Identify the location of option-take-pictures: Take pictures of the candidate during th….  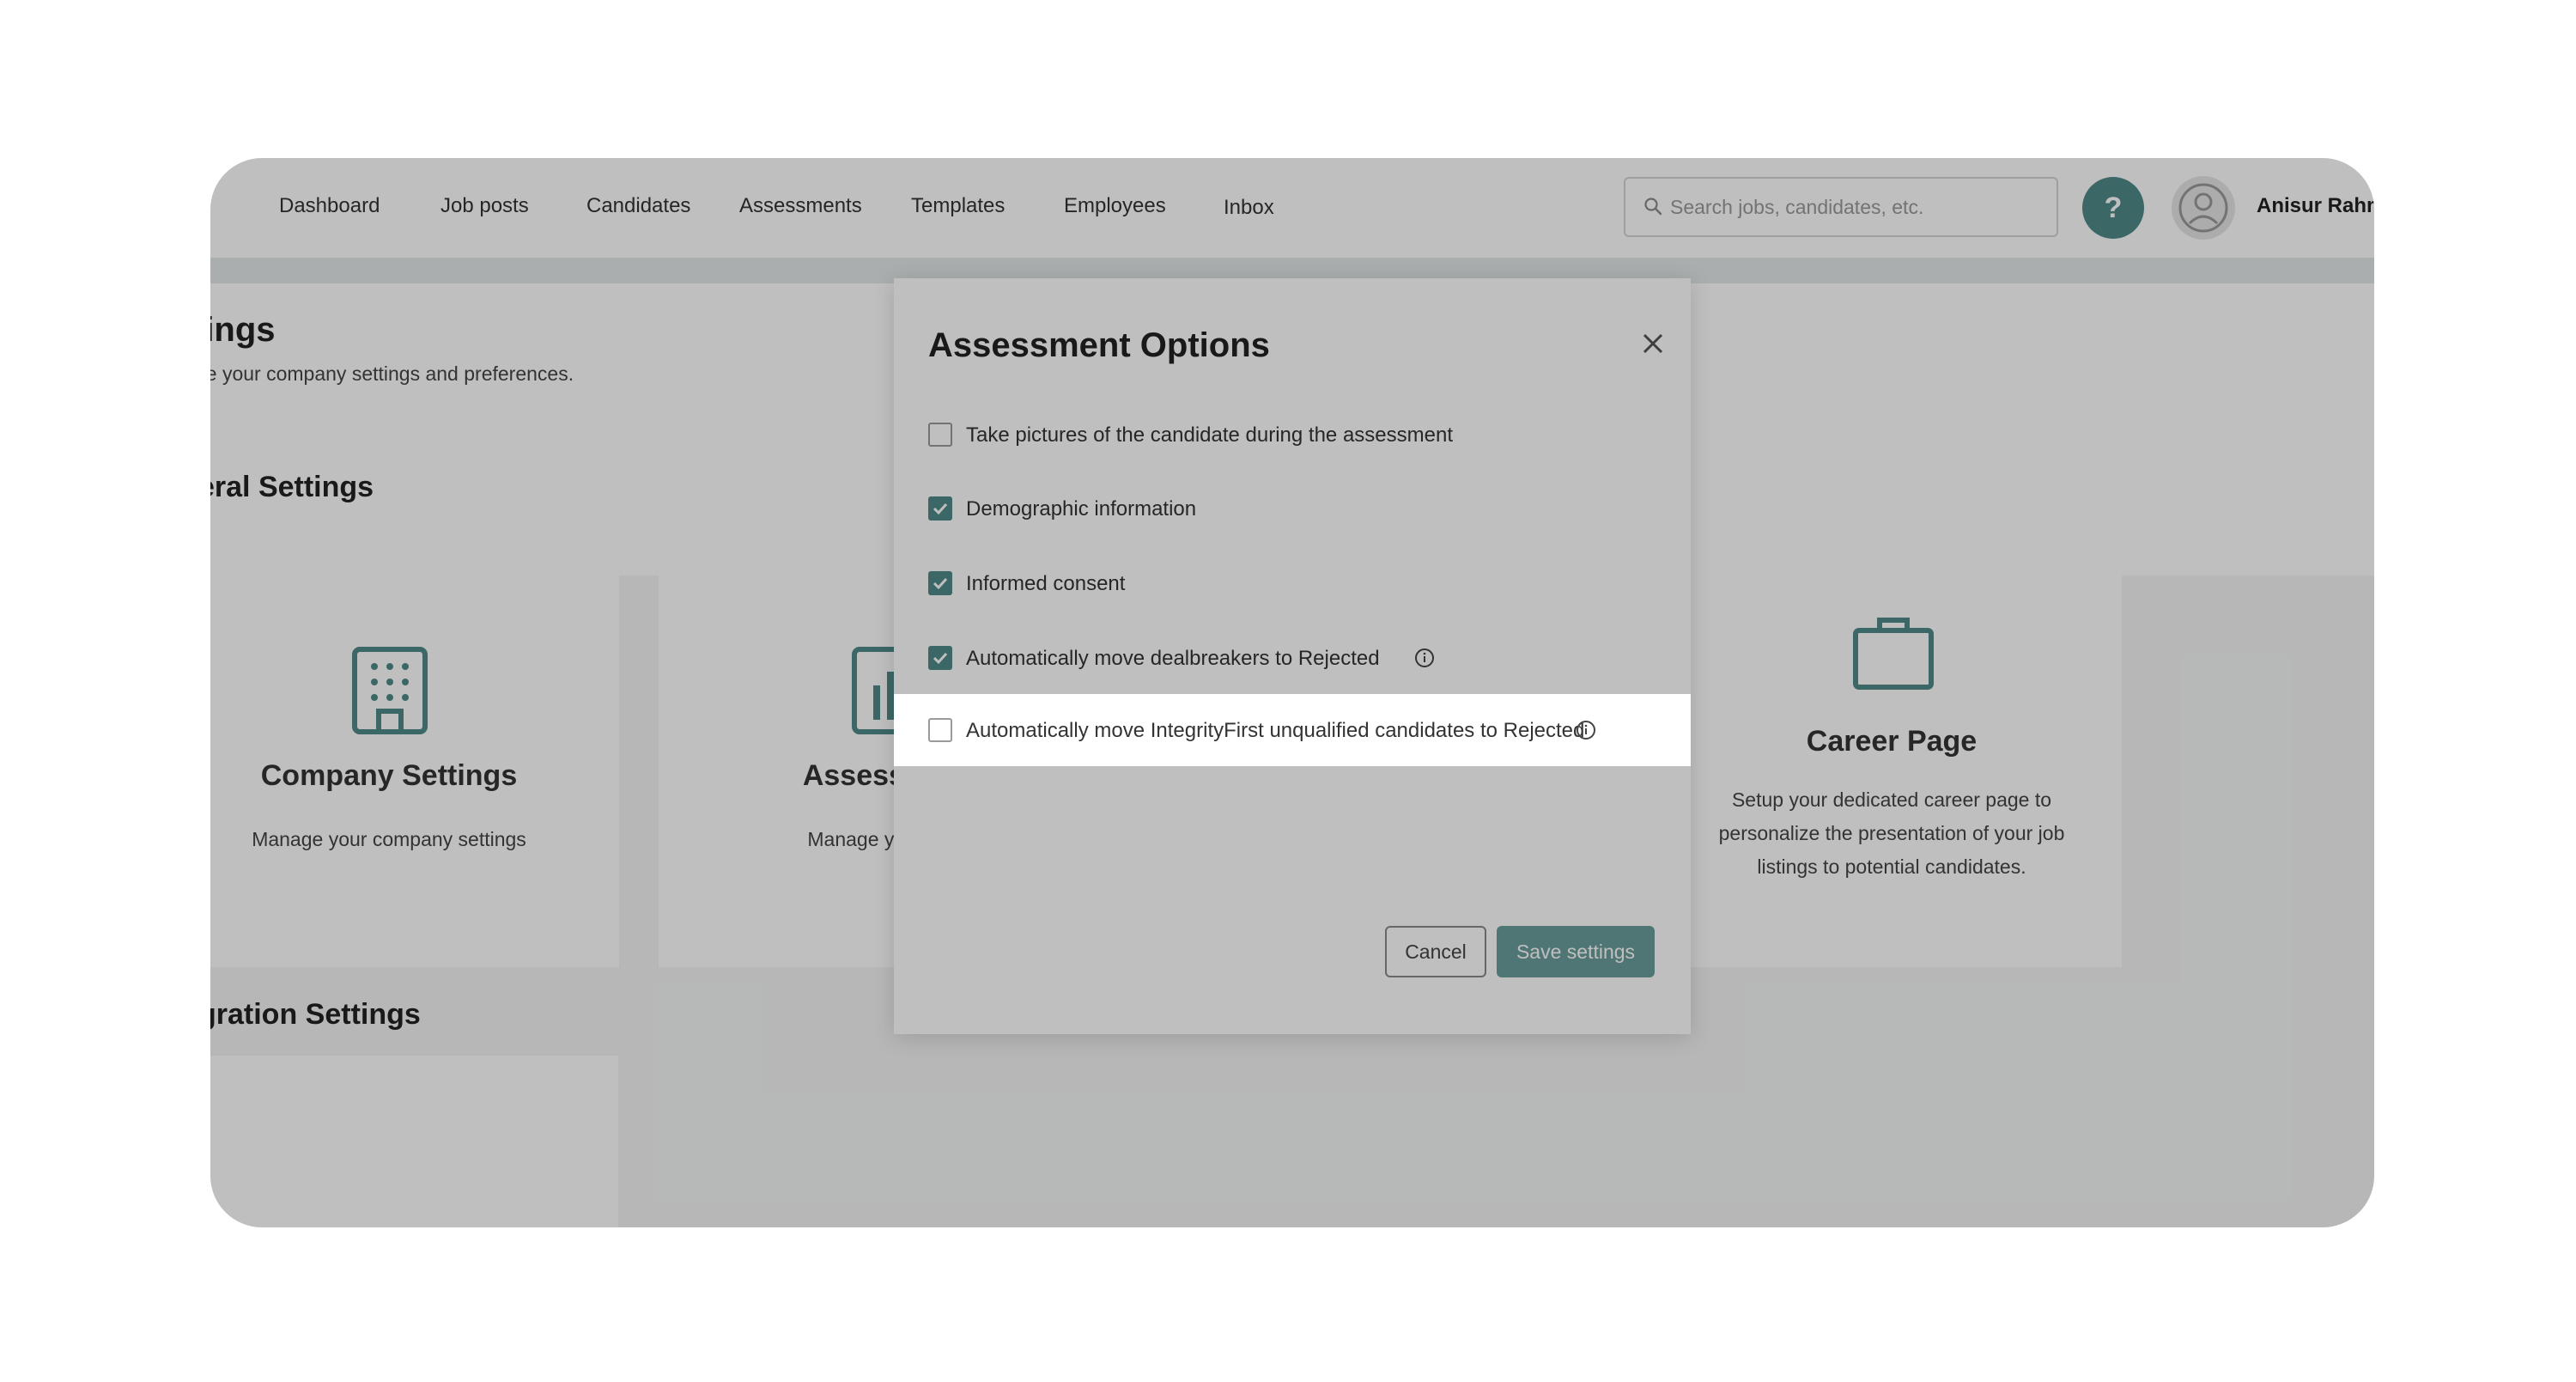
(1272, 440).